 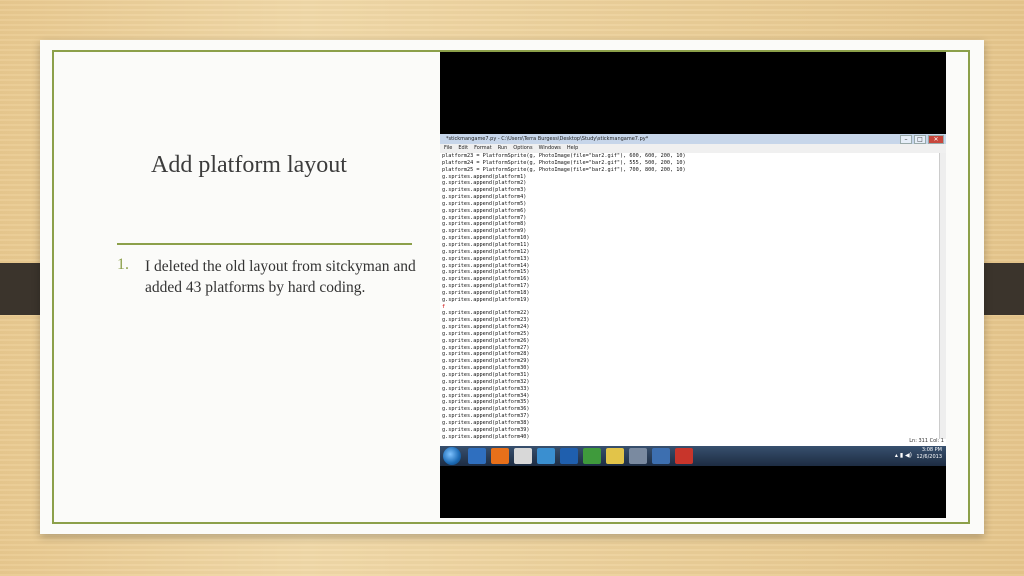 What do you see at coordinates (486, 429) in the screenshot?
I see `code-line: g.sprites.append(platform39)` at bounding box center [486, 429].